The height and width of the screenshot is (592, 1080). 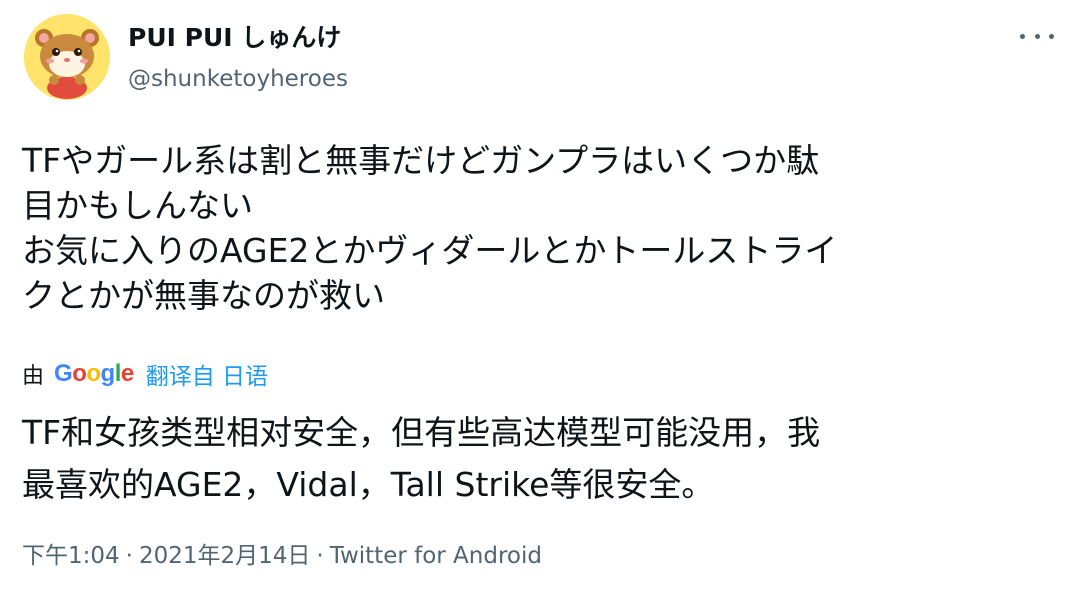 What do you see at coordinates (207, 374) in the screenshot?
I see `translated-from-link: 翻译自 日语` at bounding box center [207, 374].